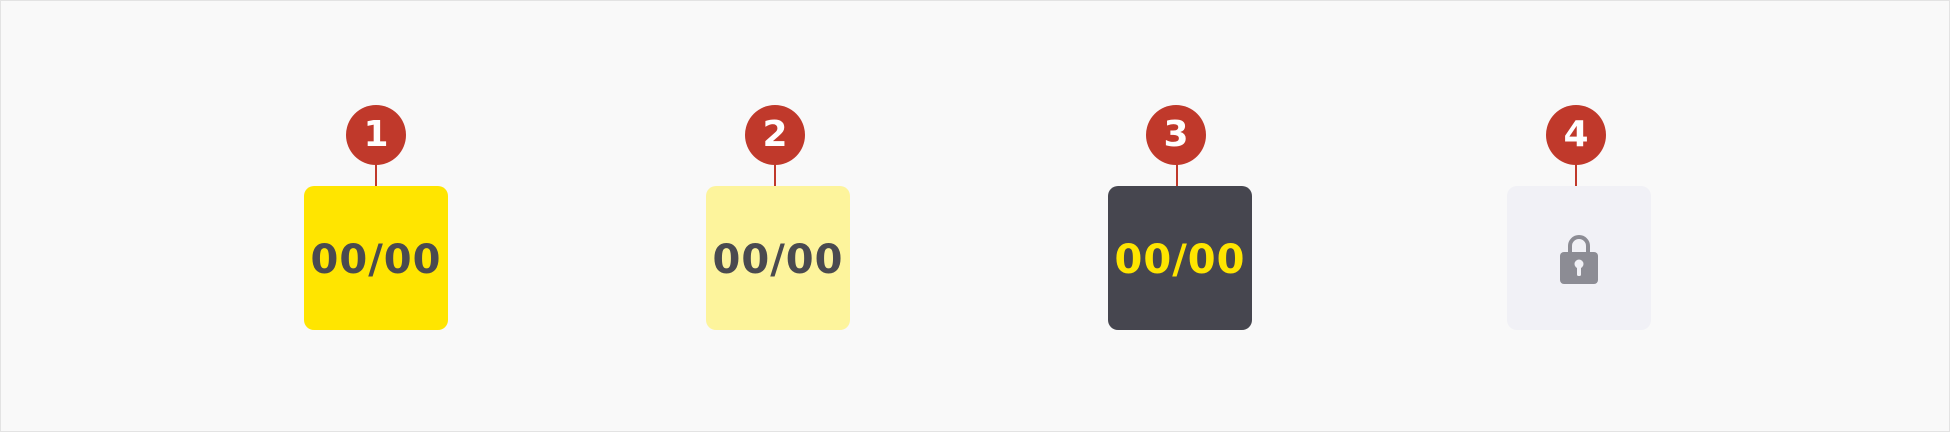  I want to click on callout-badge: 4, so click(1576, 135).